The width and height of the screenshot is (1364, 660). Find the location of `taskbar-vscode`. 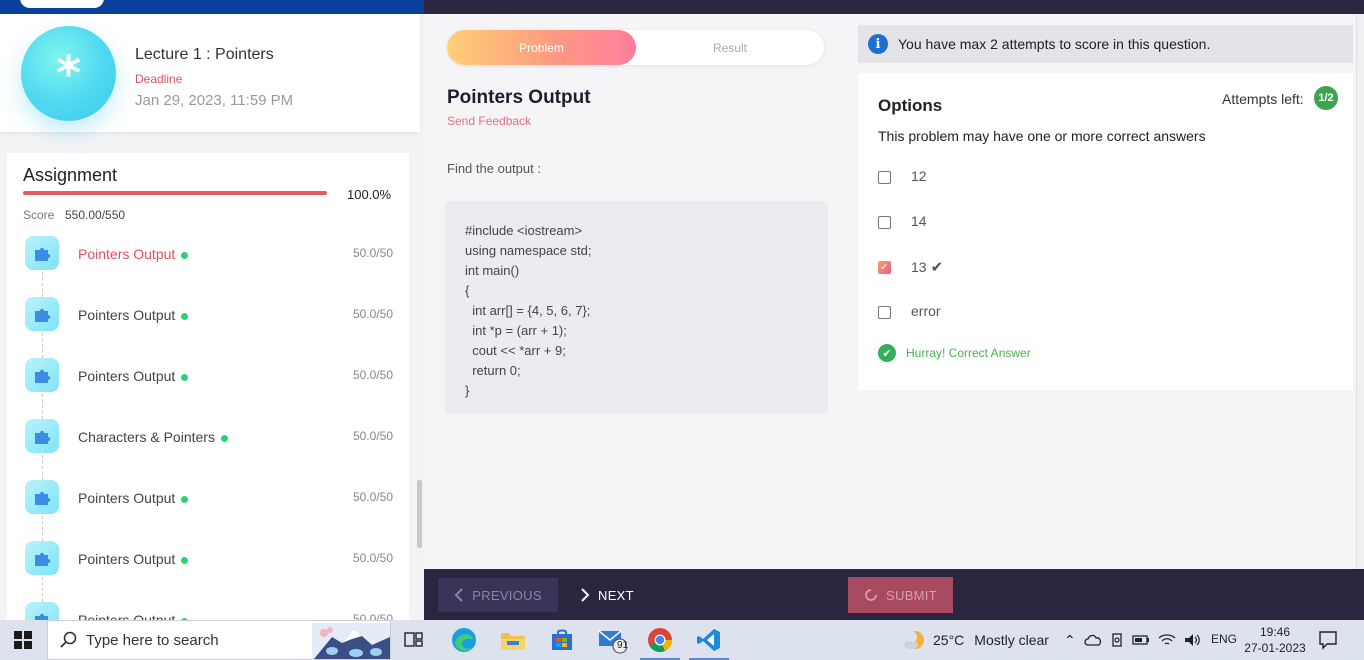

taskbar-vscode is located at coordinates (709, 640).